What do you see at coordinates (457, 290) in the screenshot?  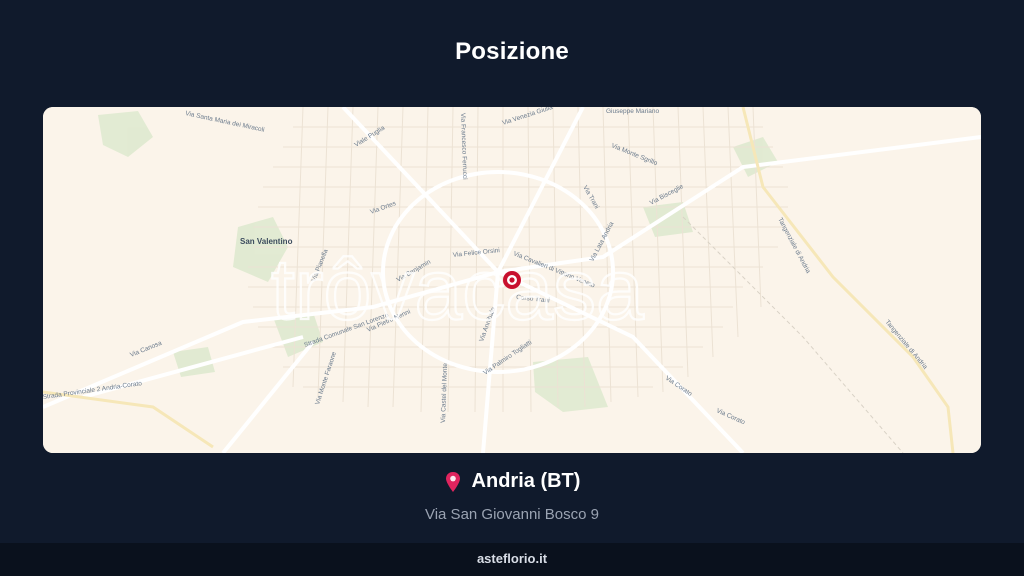 I see `watermark-logo: trôvacasa` at bounding box center [457, 290].